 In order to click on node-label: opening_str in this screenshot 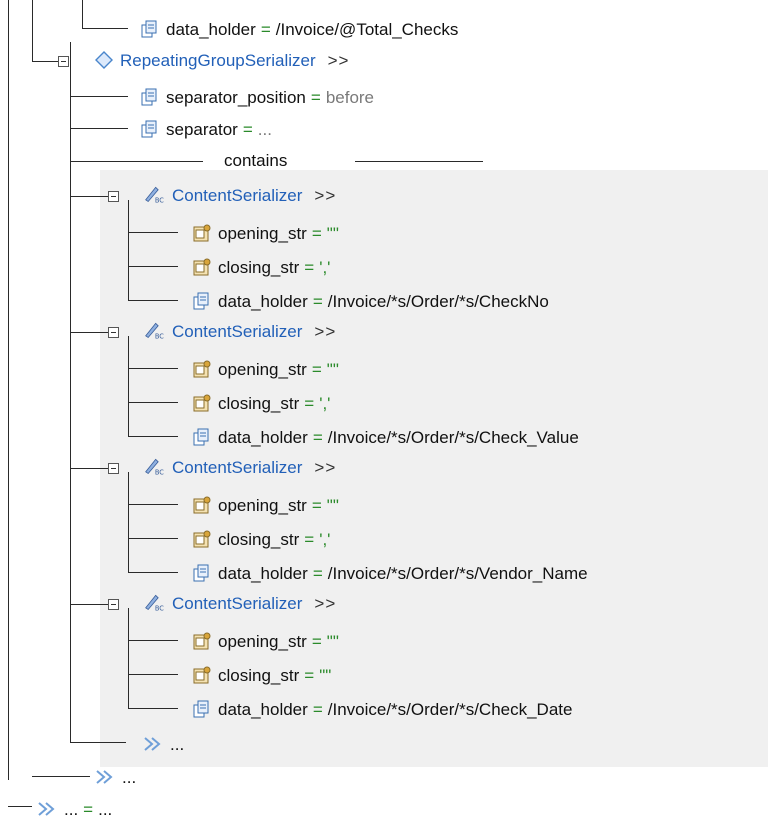, I will do `click(262, 233)`.